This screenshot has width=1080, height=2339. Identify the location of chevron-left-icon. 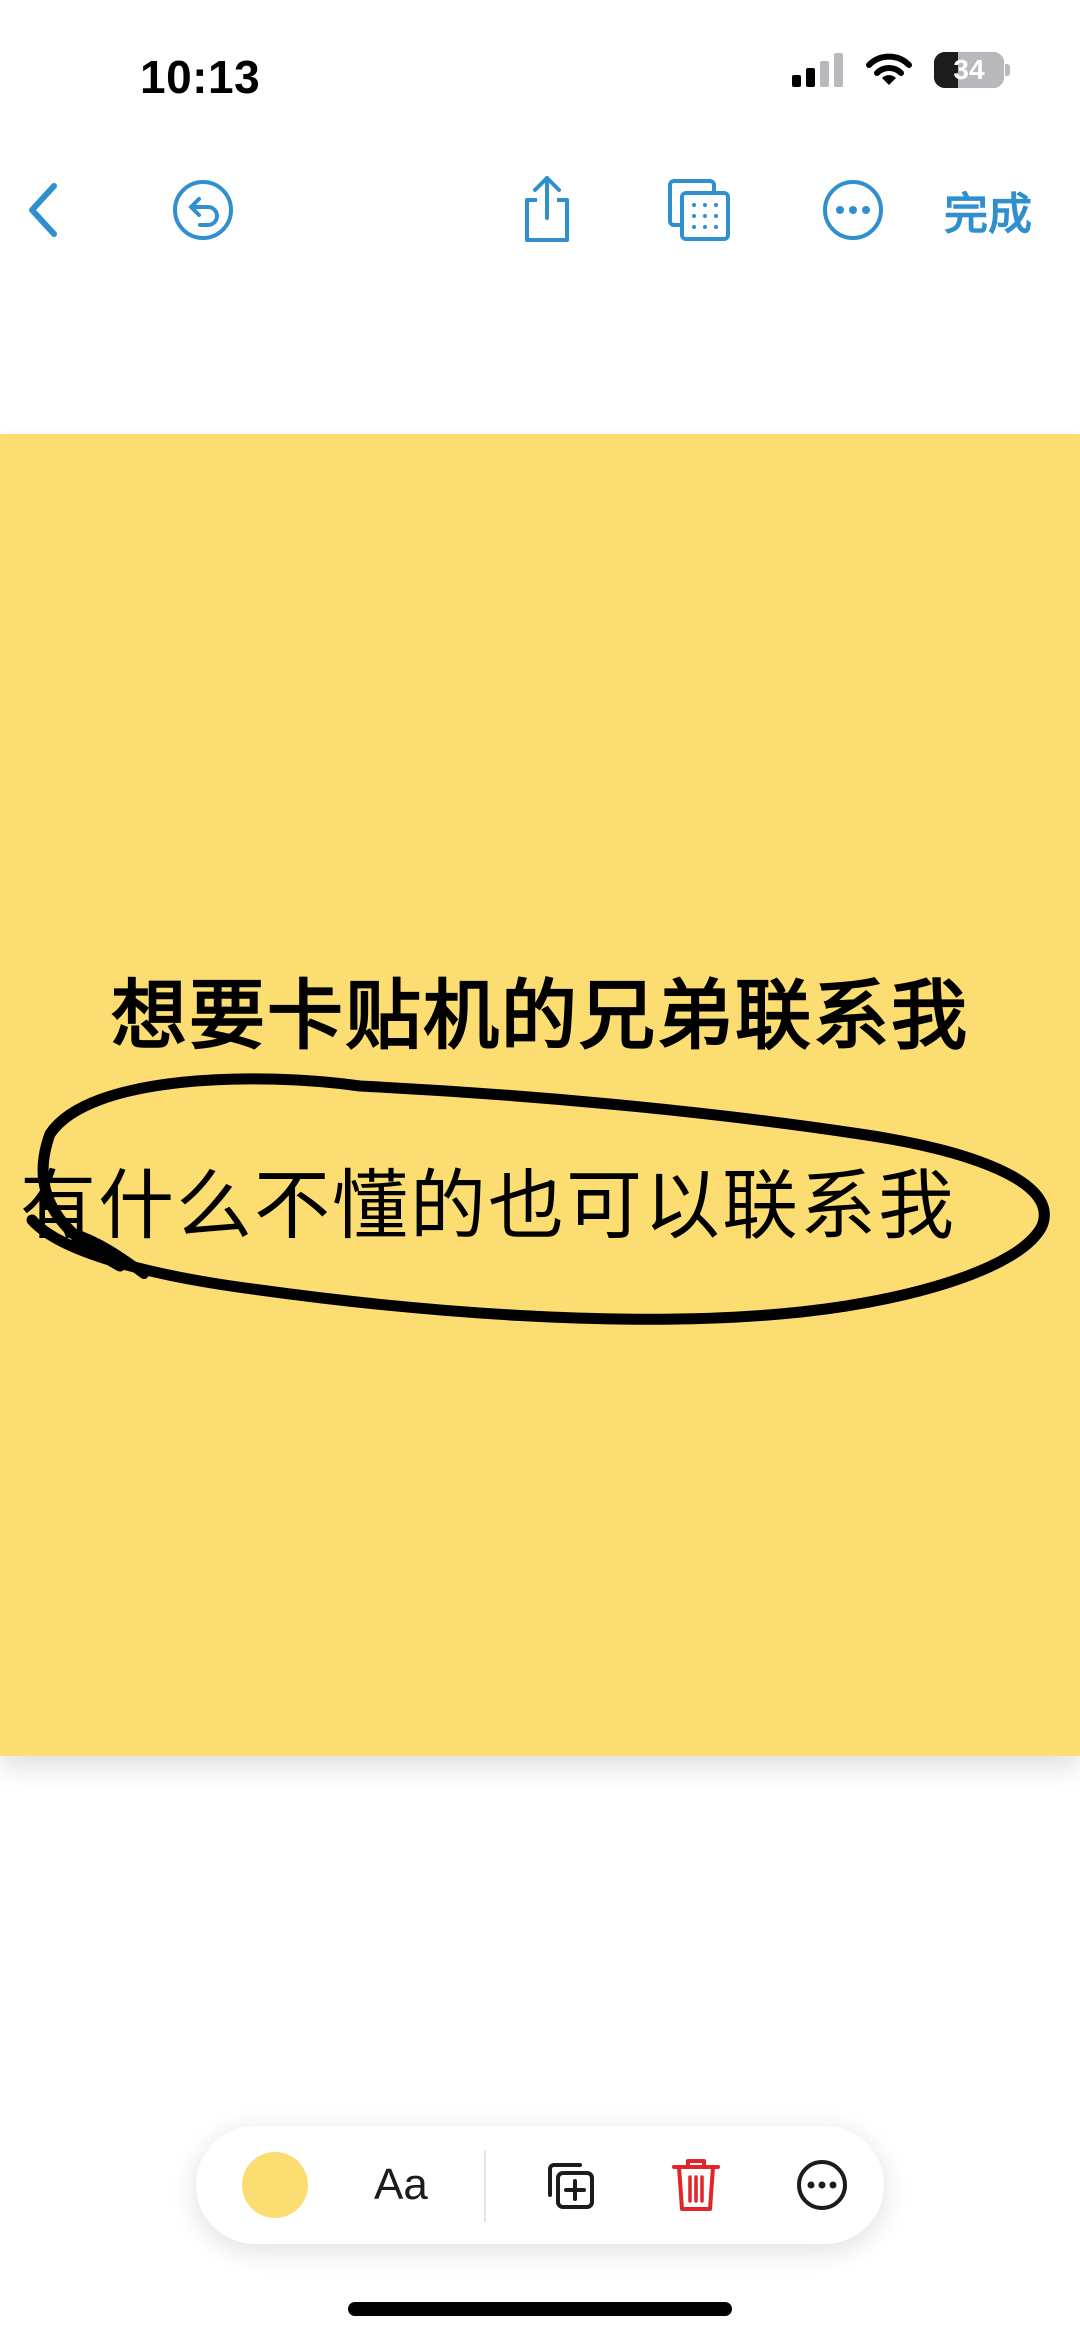
(43, 210).